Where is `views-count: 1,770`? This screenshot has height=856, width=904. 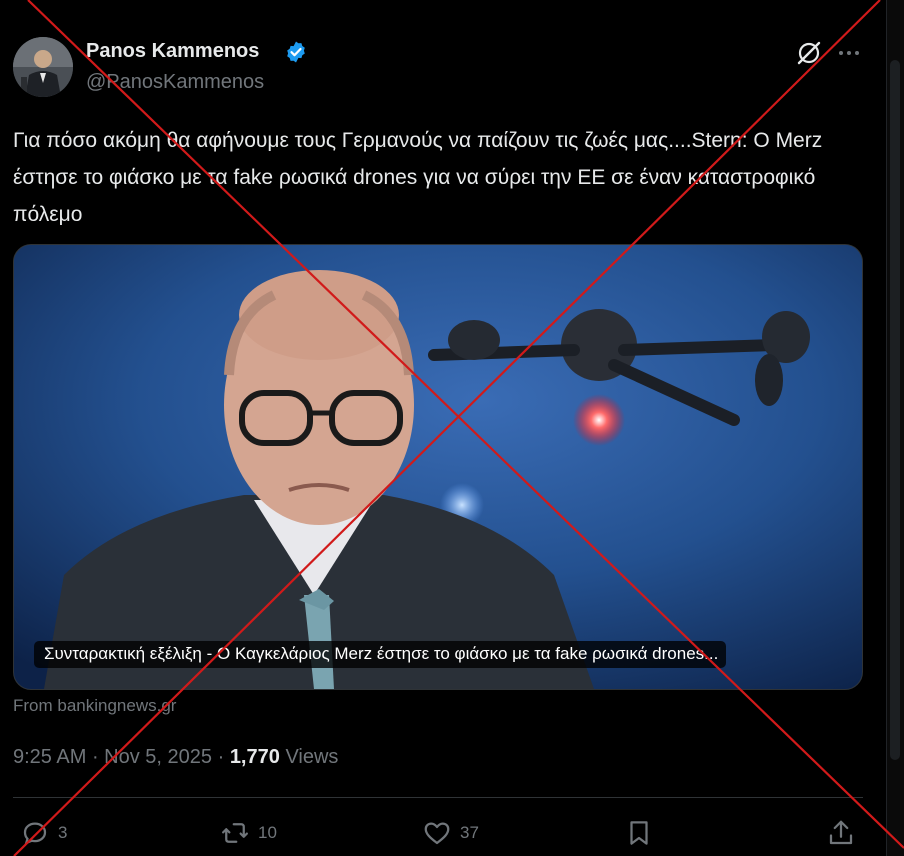 views-count: 1,770 is located at coordinates (254, 757).